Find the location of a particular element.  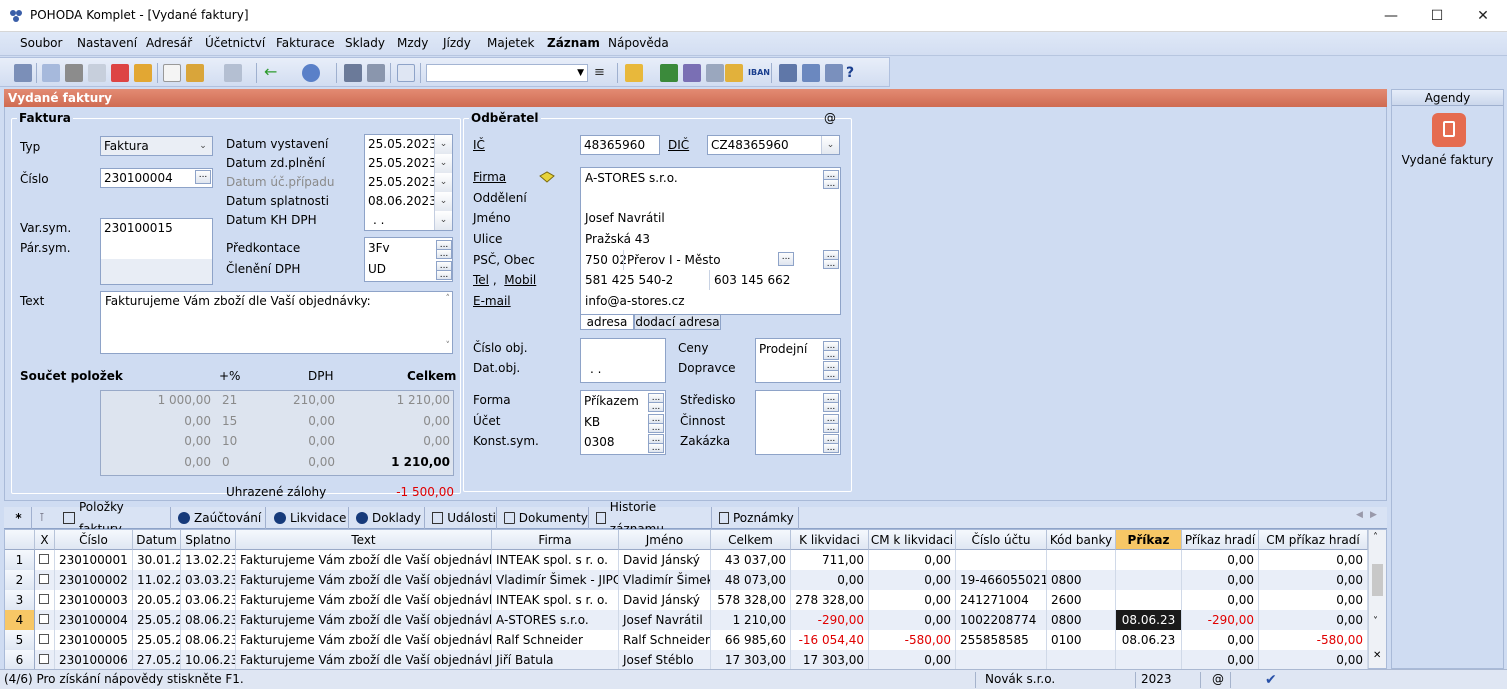

back-arrow-icon: ← is located at coordinates (273, 73).